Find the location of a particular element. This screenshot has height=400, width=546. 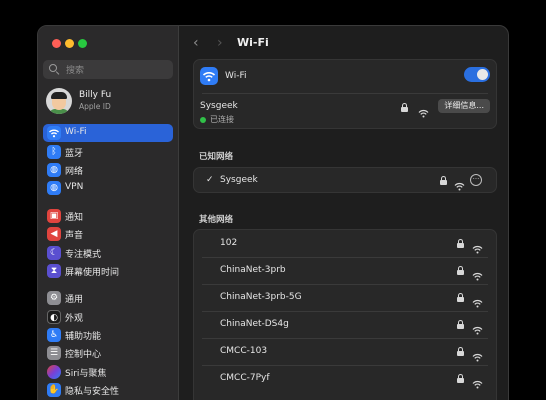

gear-icon: ⚙ is located at coordinates (54, 298).